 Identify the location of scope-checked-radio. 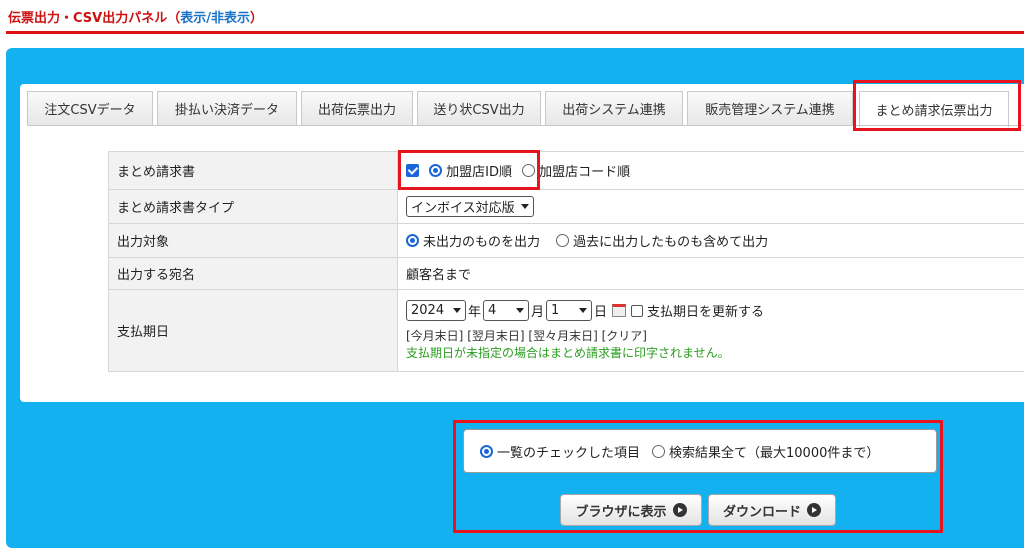
(486, 451).